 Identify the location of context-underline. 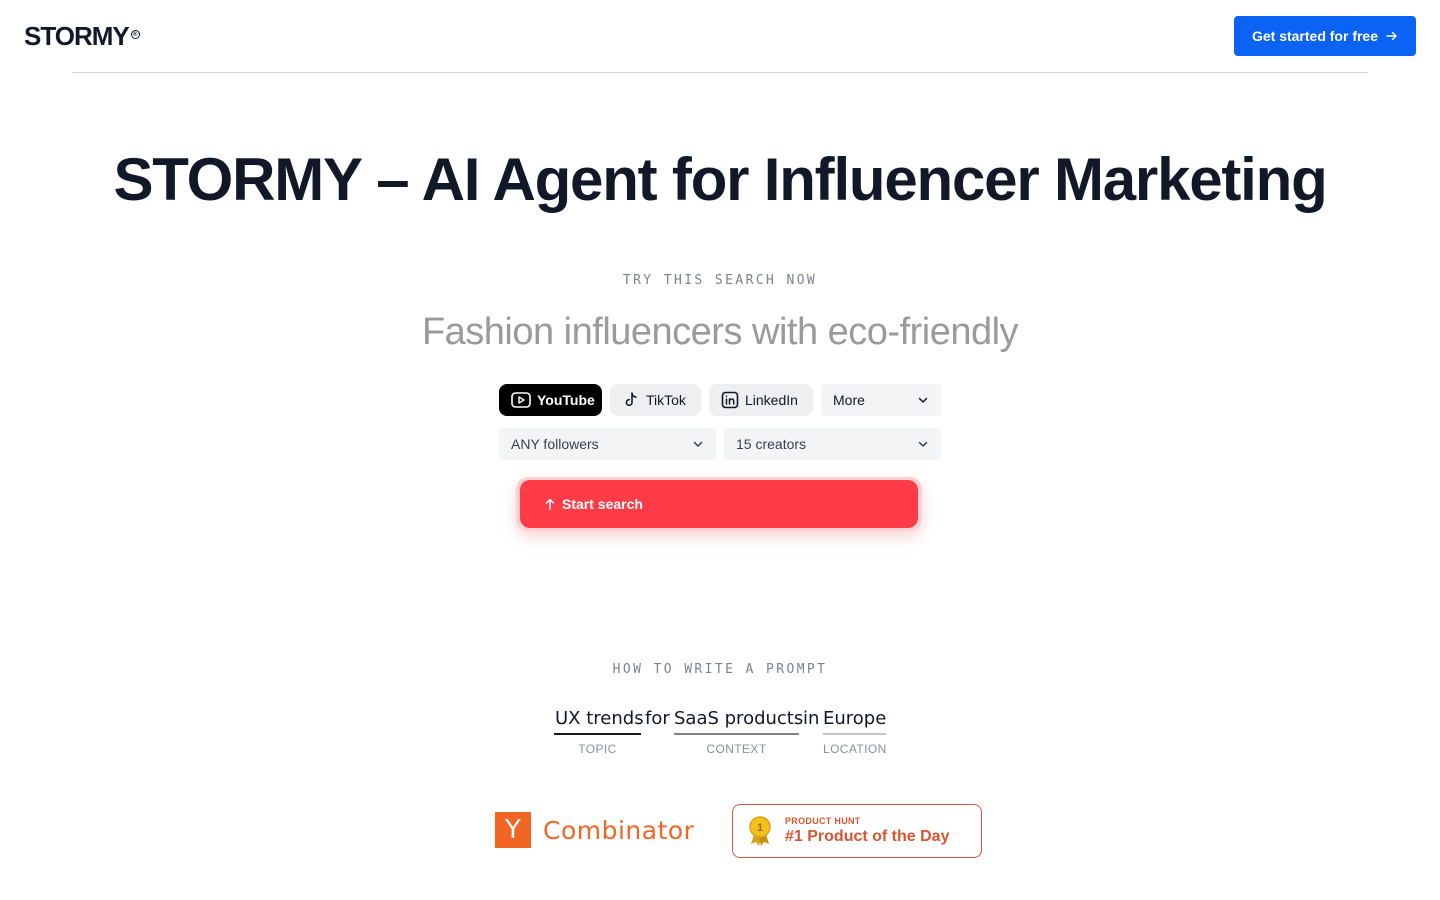
(736, 734).